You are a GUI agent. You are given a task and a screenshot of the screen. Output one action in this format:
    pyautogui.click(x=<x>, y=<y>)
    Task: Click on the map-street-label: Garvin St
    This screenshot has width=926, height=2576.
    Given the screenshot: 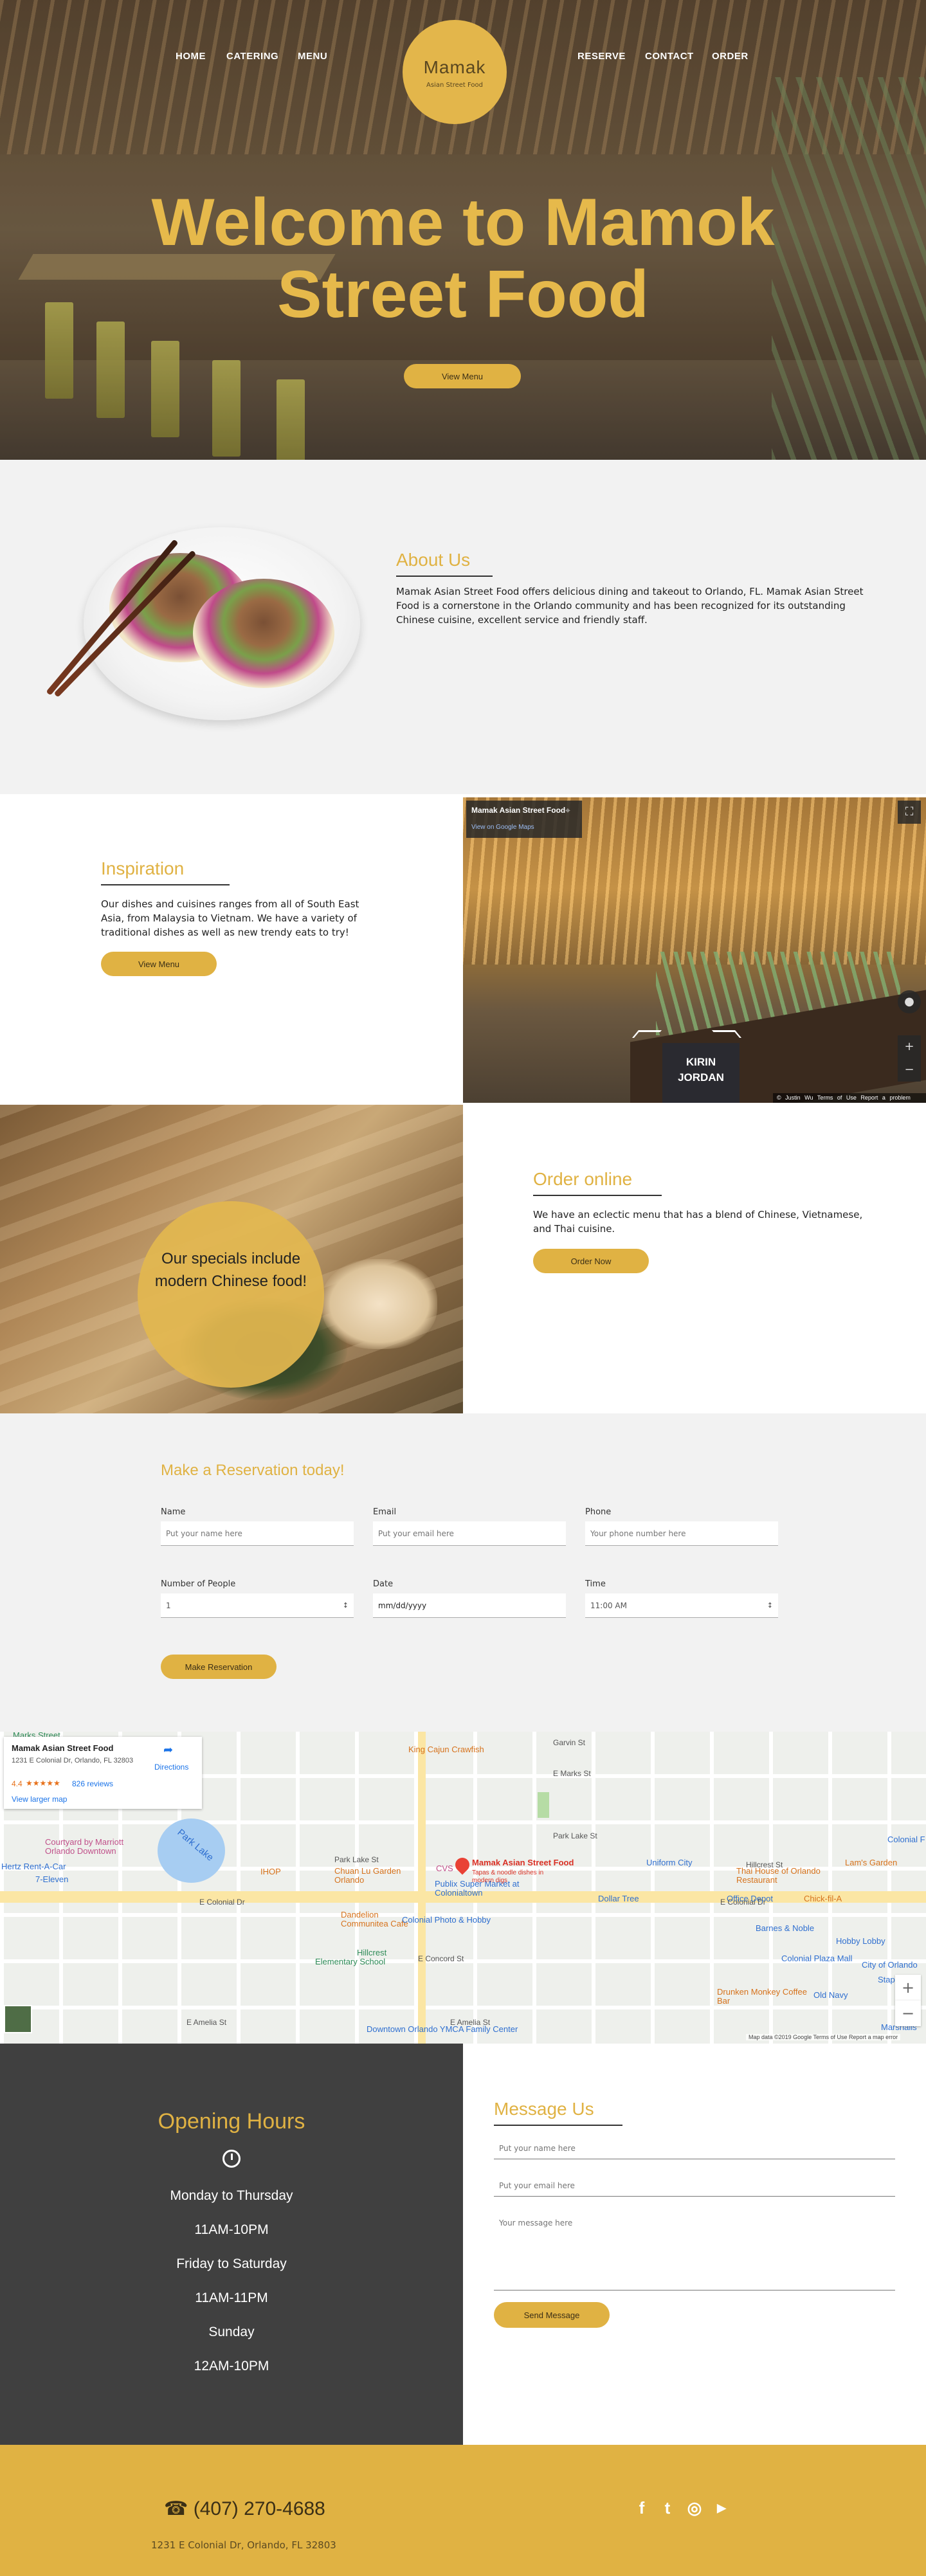 What is the action you would take?
    pyautogui.click(x=570, y=1742)
    